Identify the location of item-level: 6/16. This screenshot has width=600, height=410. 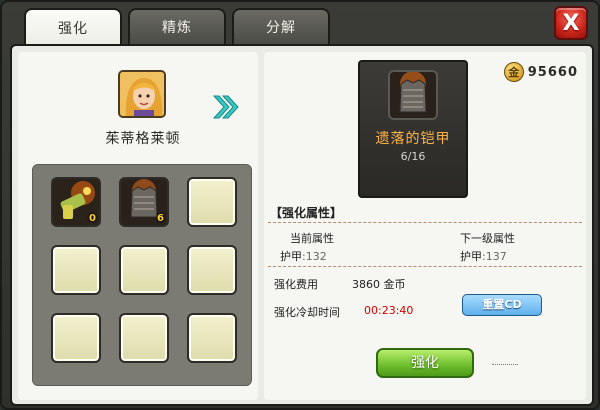
(413, 156).